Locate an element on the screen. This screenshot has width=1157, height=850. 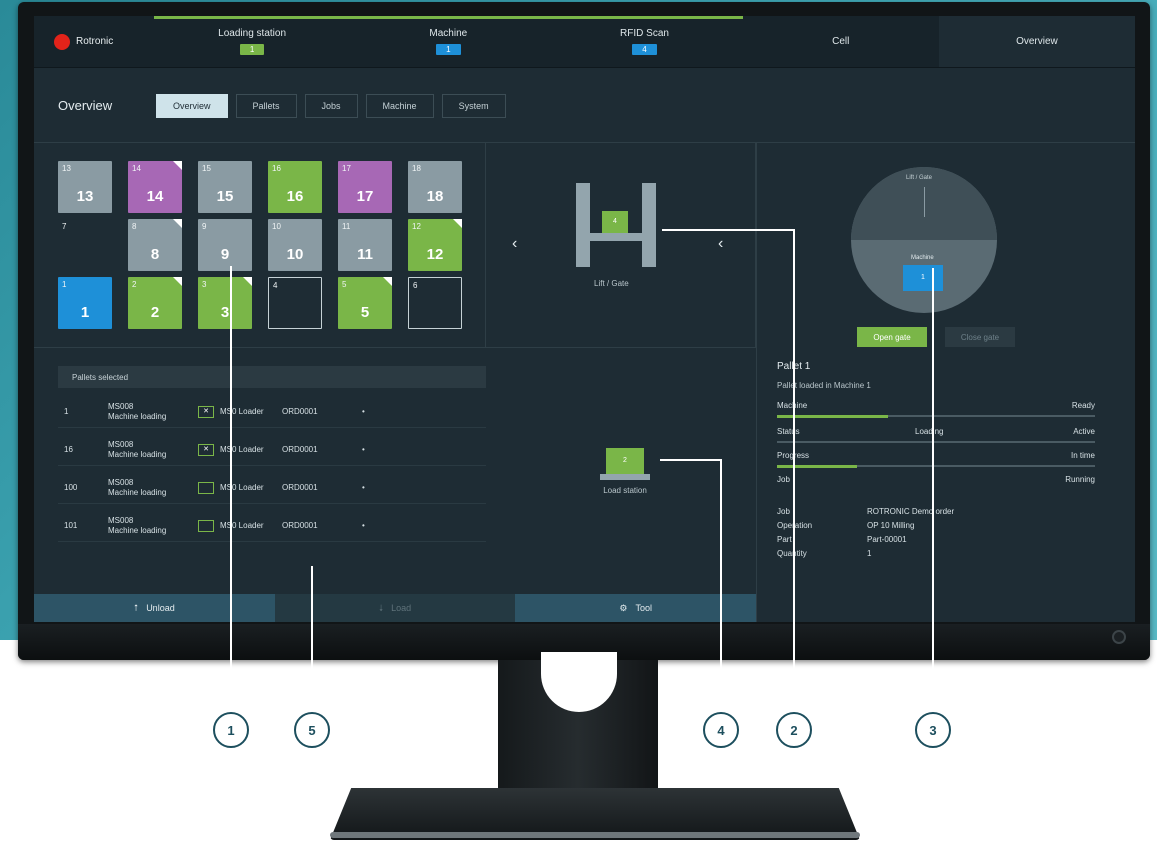
tab-label: Machine is located at coordinates (448, 33).